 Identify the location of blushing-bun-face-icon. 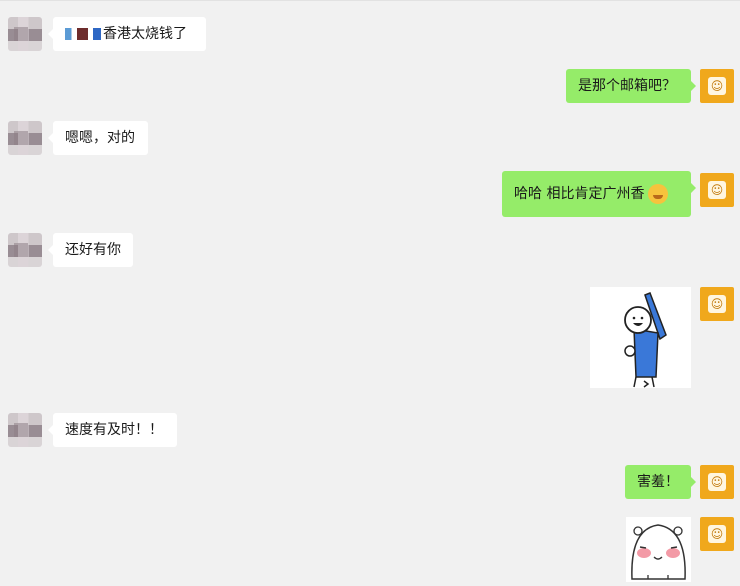
(658, 549).